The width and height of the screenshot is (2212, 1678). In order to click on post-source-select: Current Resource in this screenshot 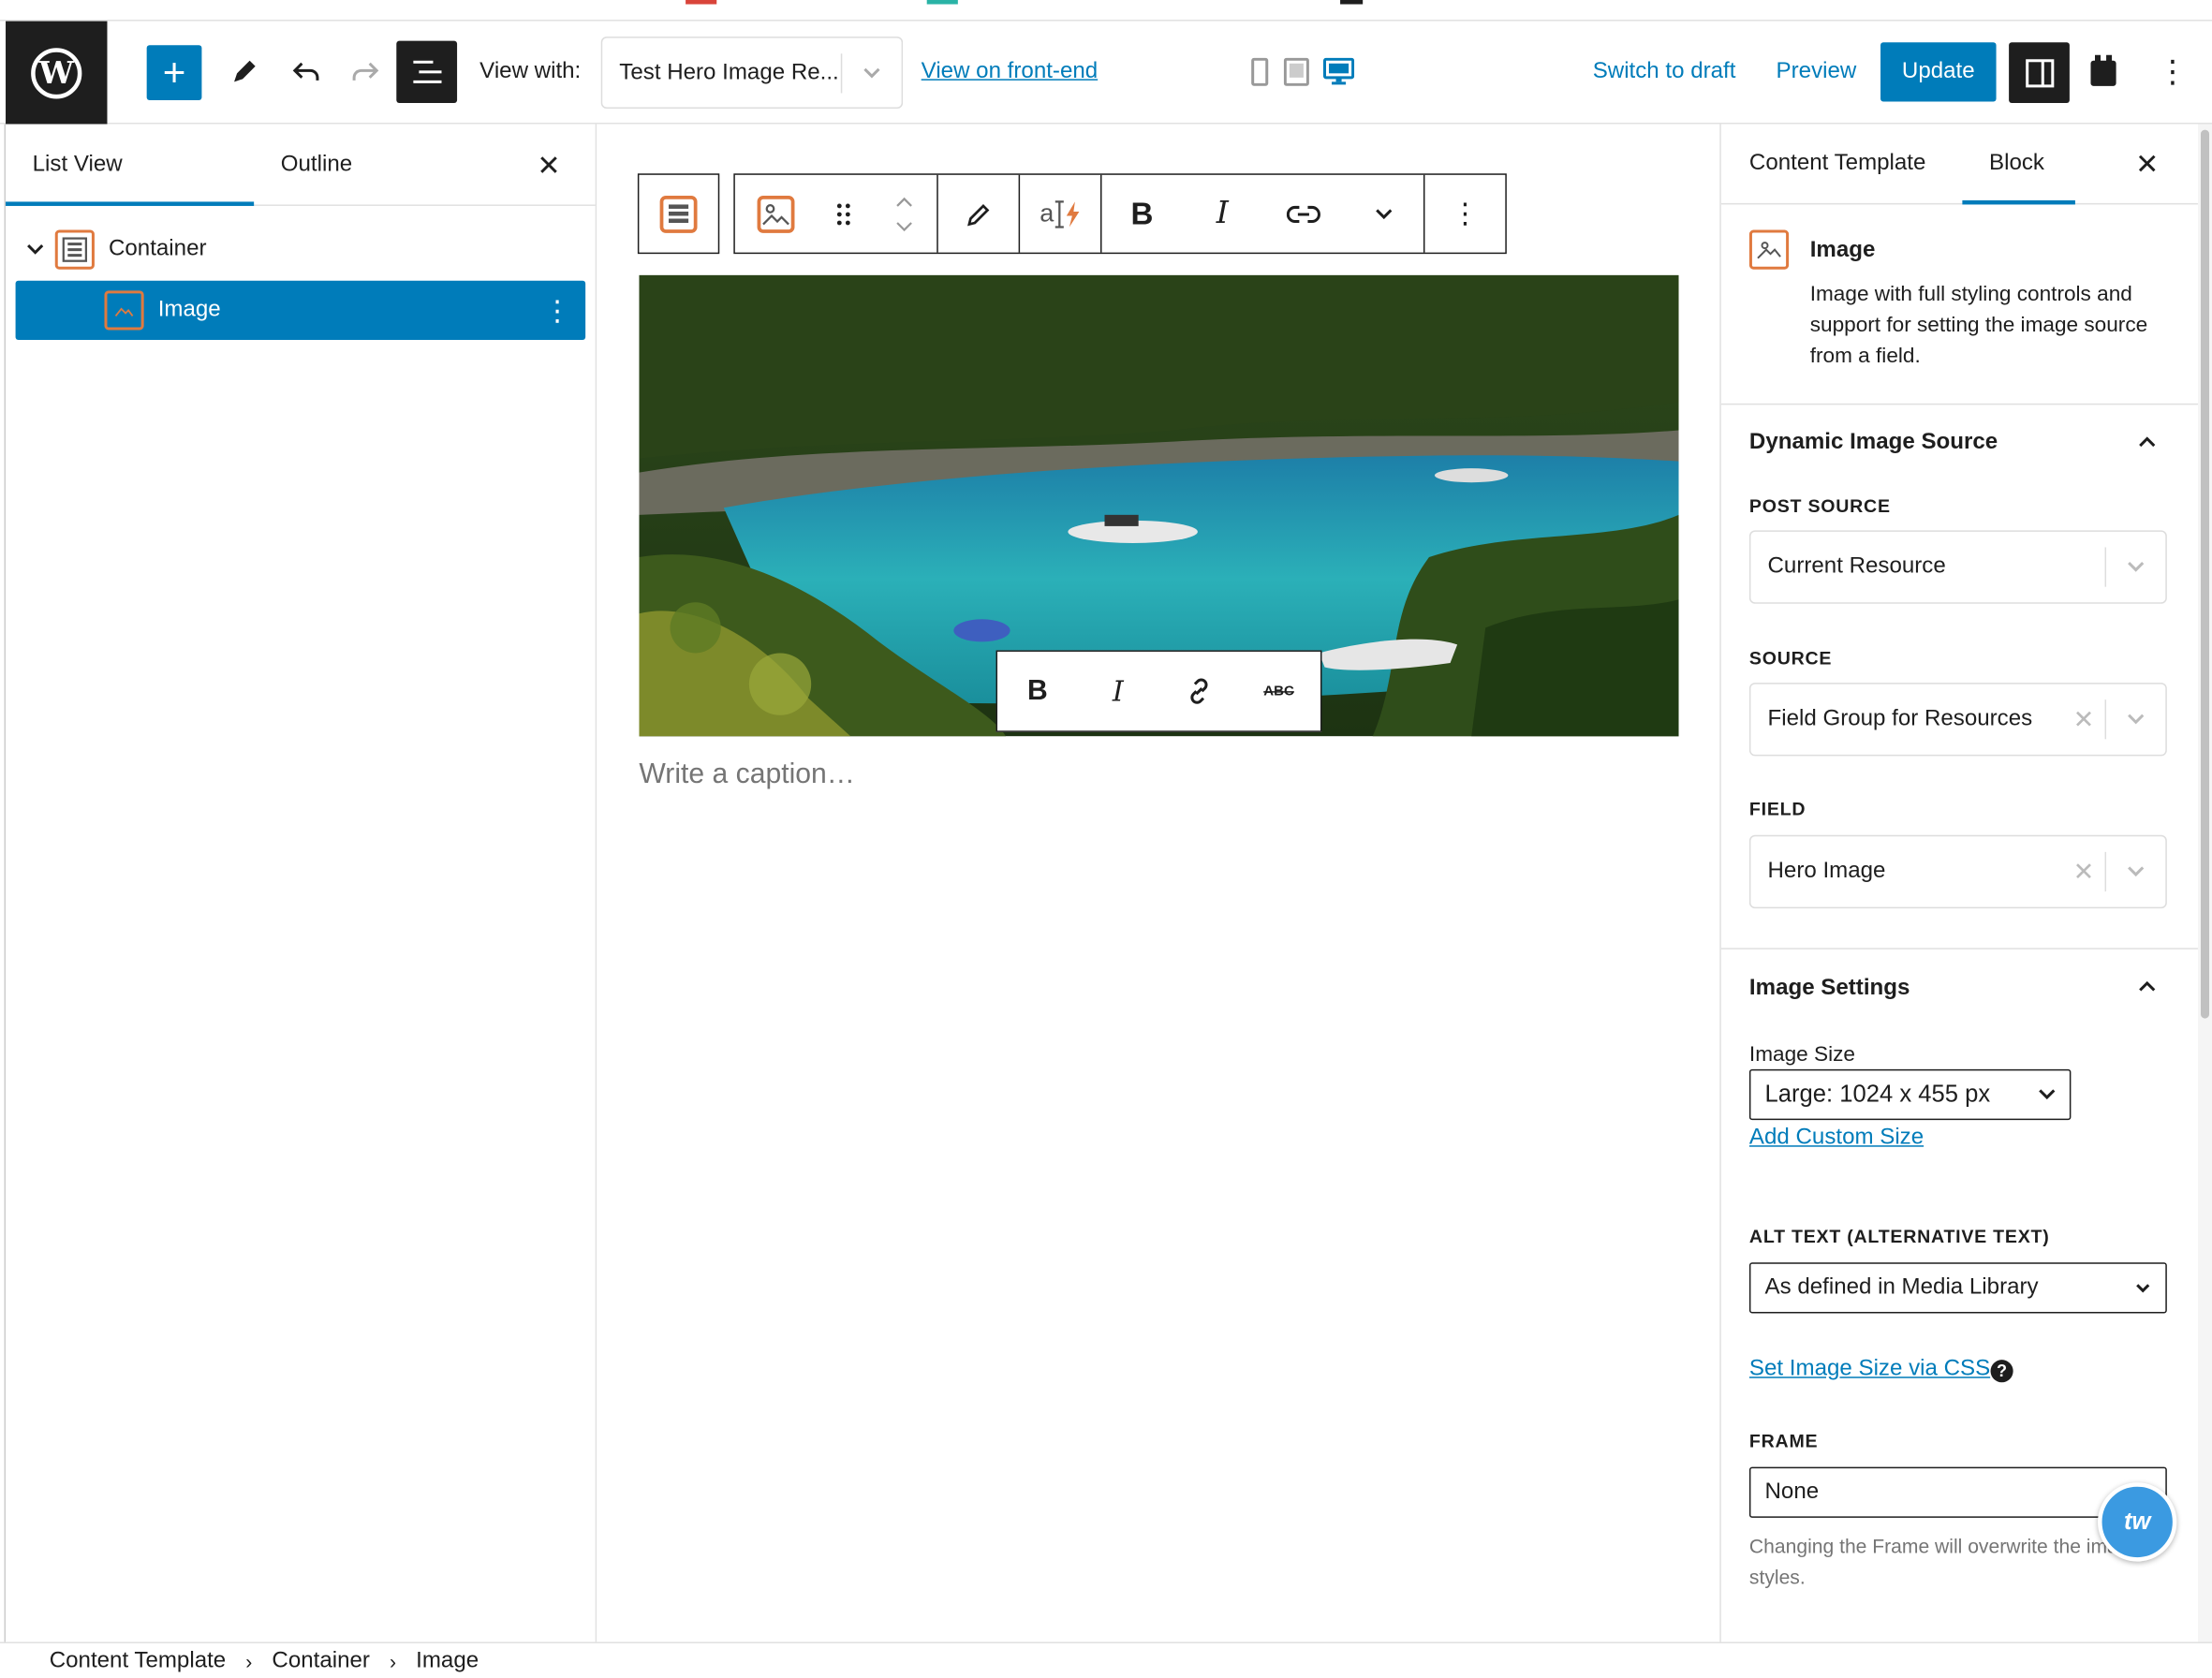, I will do `click(1957, 567)`.